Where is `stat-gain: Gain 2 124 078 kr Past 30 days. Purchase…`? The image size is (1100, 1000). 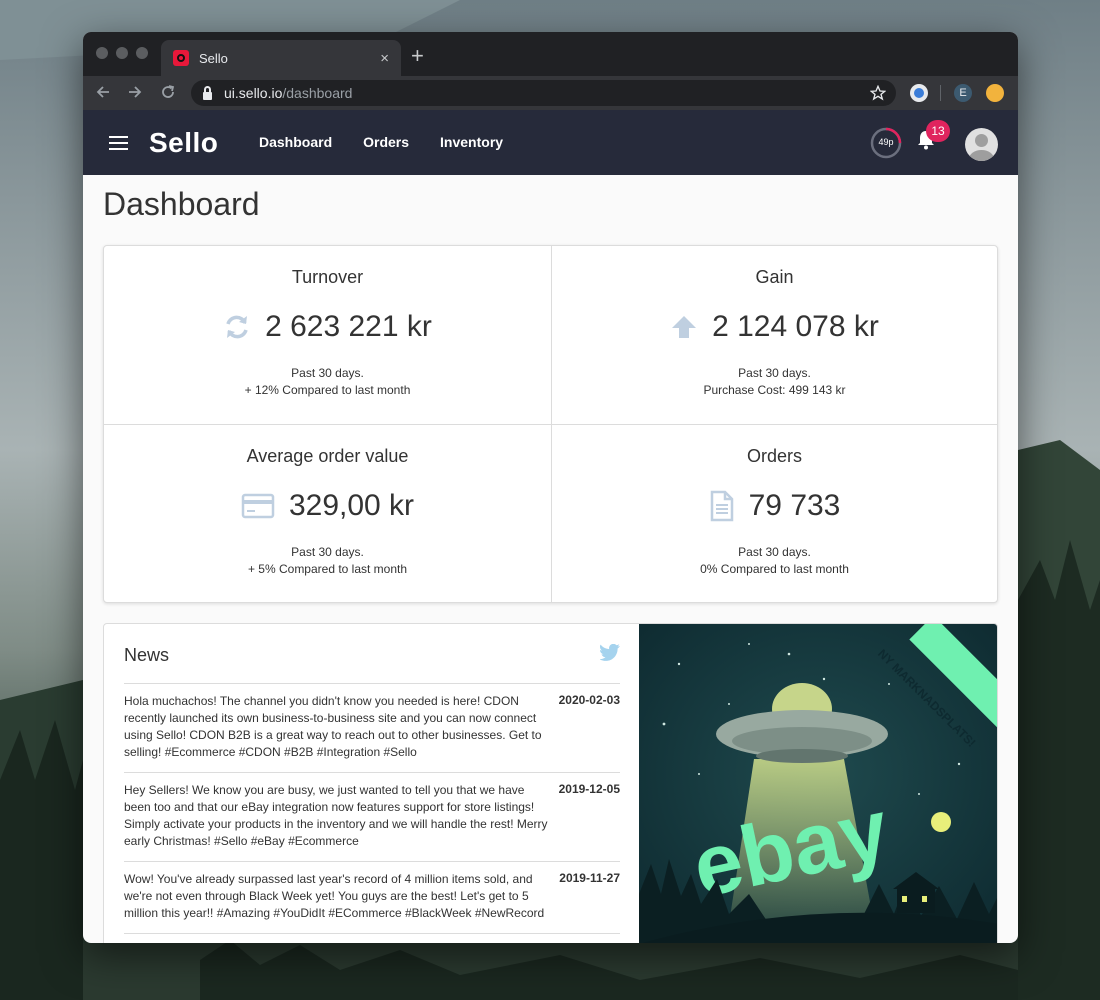
stat-gain: Gain 2 124 078 kr Past 30 days. Purchase… is located at coordinates (774, 335).